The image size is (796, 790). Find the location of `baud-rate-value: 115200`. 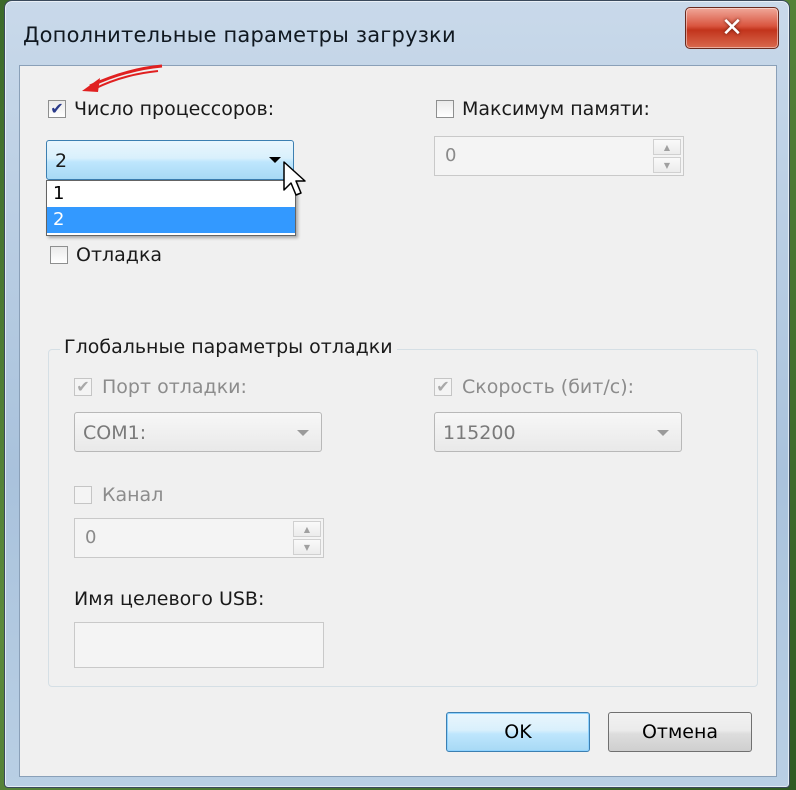

baud-rate-value: 115200 is located at coordinates (479, 433).